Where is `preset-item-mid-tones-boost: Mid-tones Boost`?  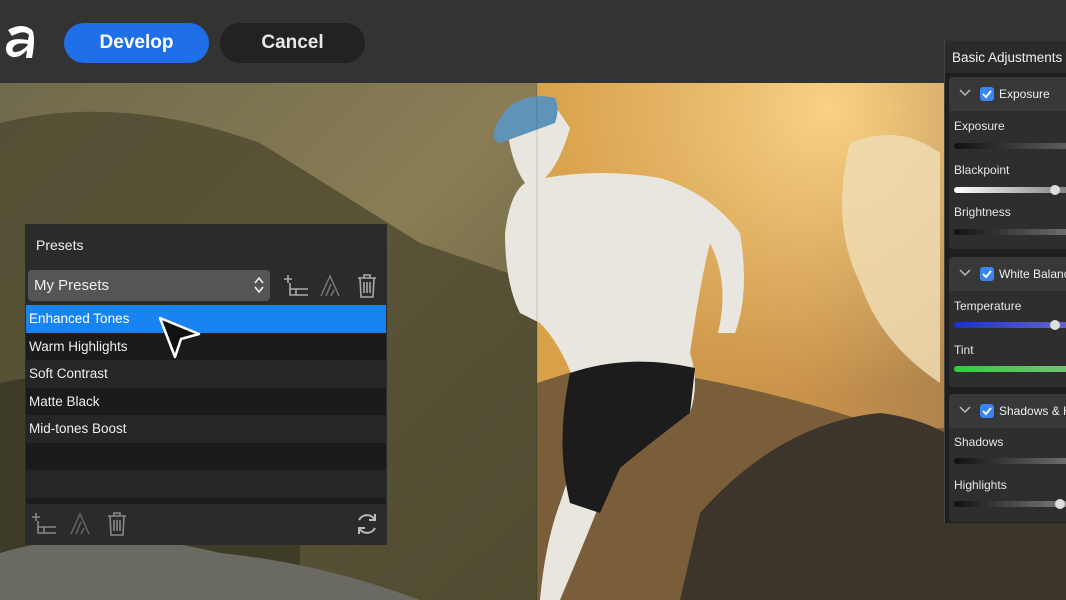 preset-item-mid-tones-boost: Mid-tones Boost is located at coordinates (206, 429).